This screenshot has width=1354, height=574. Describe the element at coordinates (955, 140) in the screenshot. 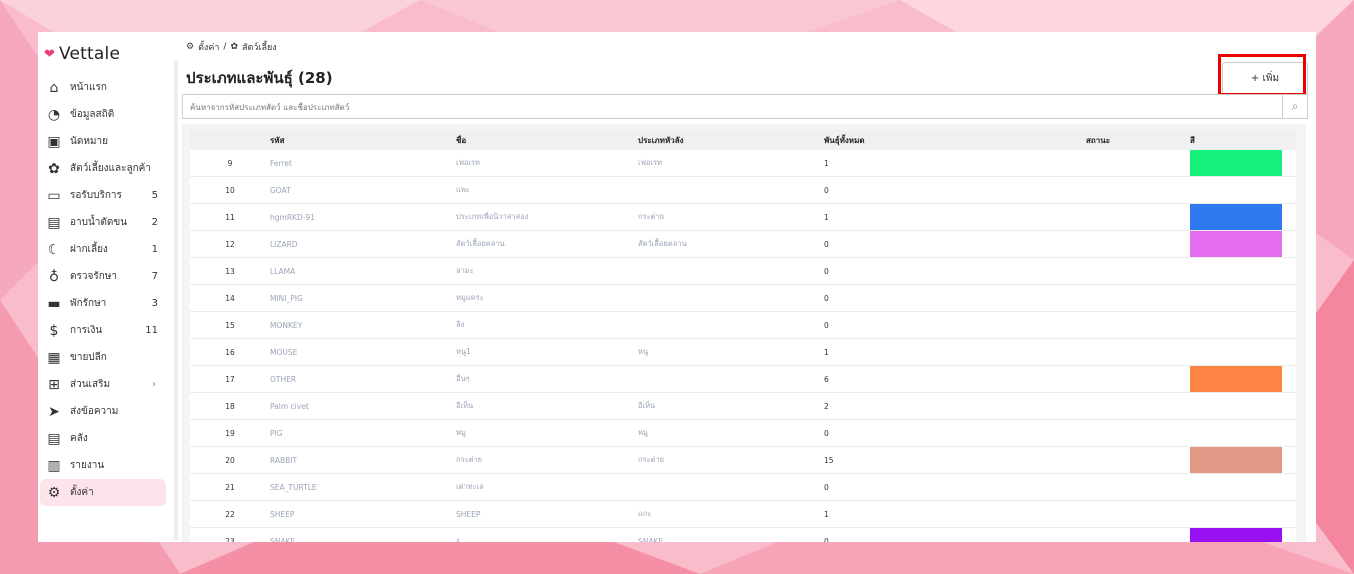

I see `column-header: พันธุ์ทั้งหมด` at that location.